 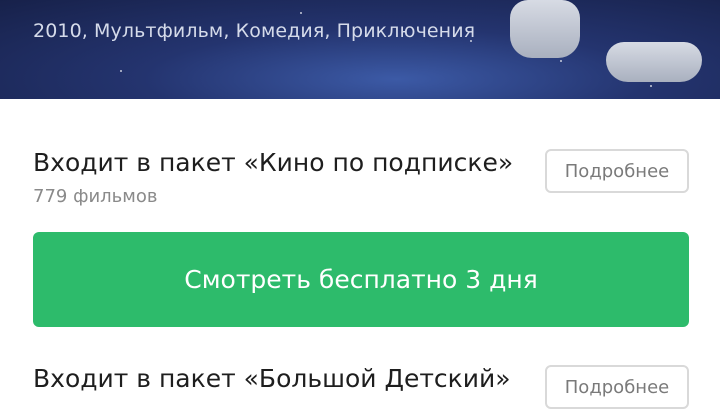 What do you see at coordinates (254, 31) in the screenshot?
I see `movie-meta: 2010, Мультфильм, Комедия, Приключения` at bounding box center [254, 31].